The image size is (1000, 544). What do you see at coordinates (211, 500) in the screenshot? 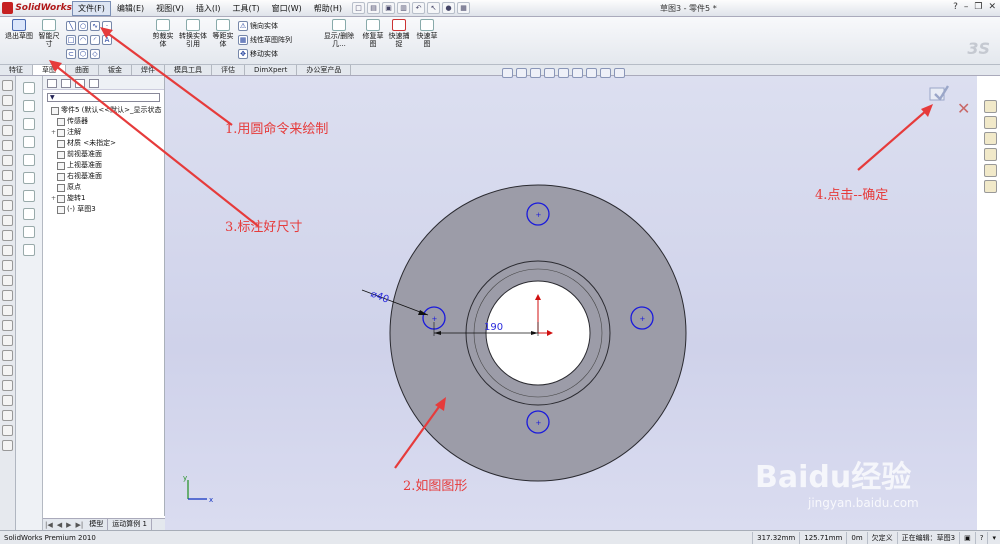
I see `svg-text: x` at bounding box center [211, 500].